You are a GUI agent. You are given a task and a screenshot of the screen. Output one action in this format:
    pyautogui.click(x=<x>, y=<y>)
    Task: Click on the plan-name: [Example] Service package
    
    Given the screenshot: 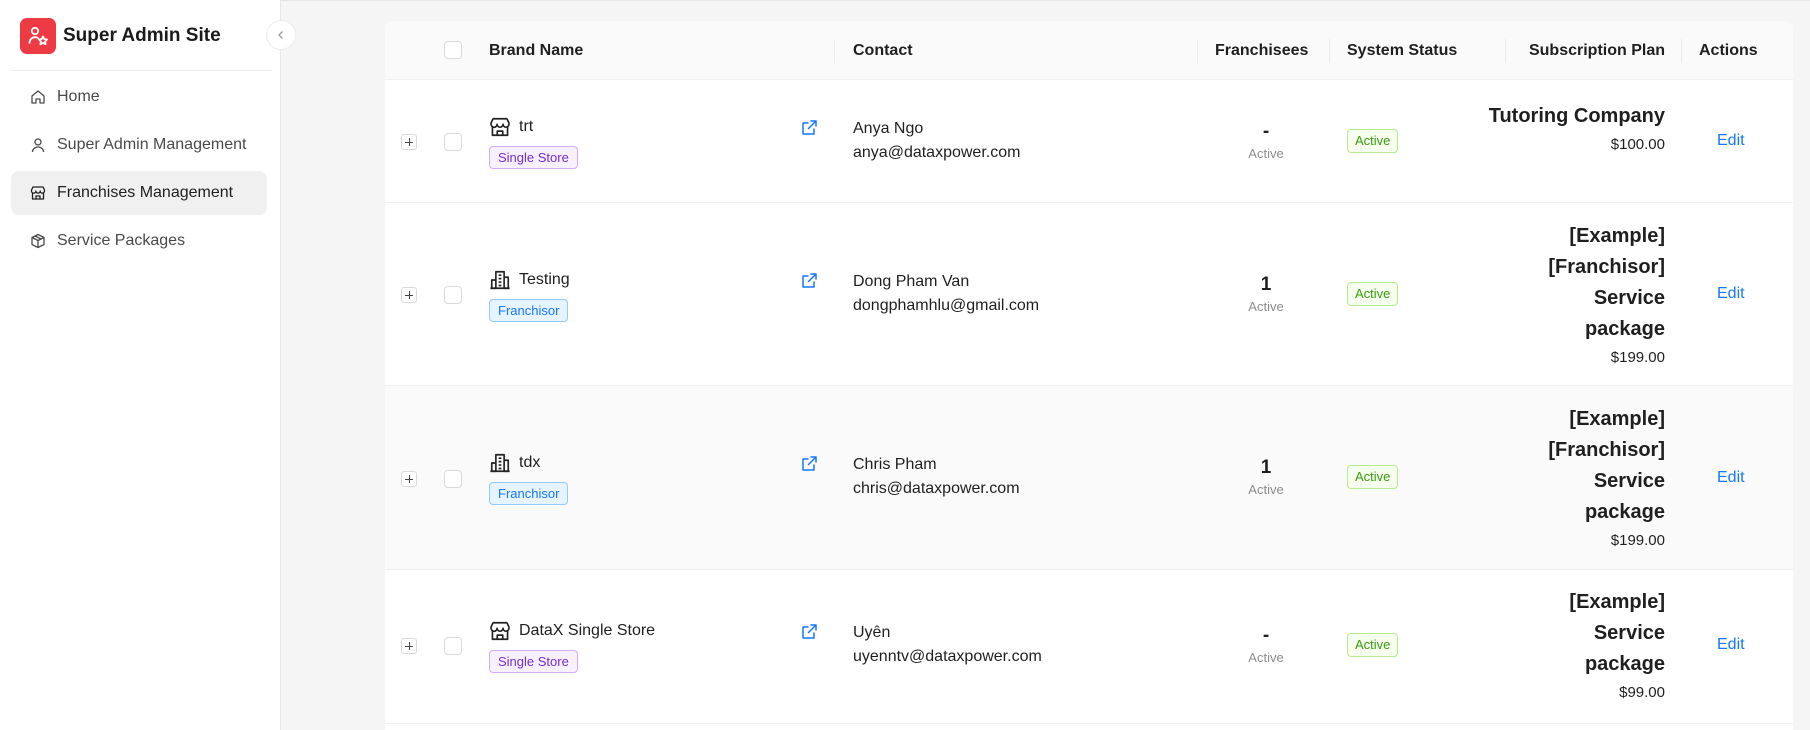 What is the action you would take?
    pyautogui.click(x=1617, y=633)
    